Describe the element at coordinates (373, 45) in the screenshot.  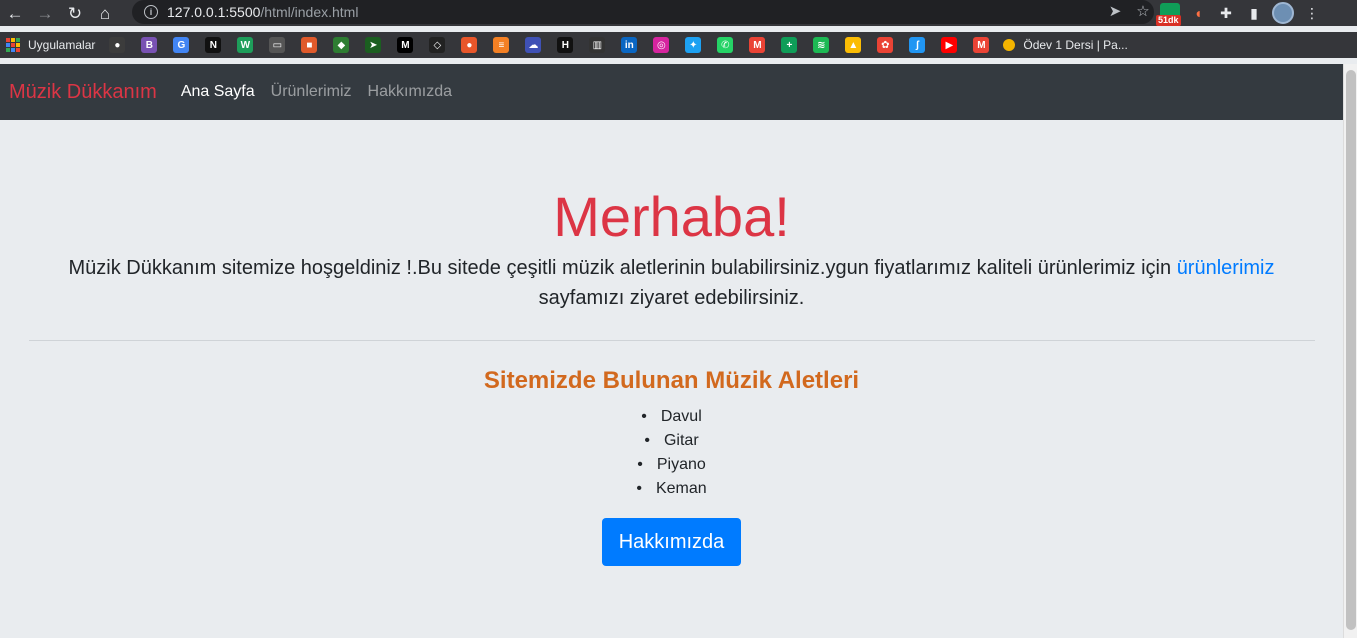
I see `arrow-icon: ➤` at that location.